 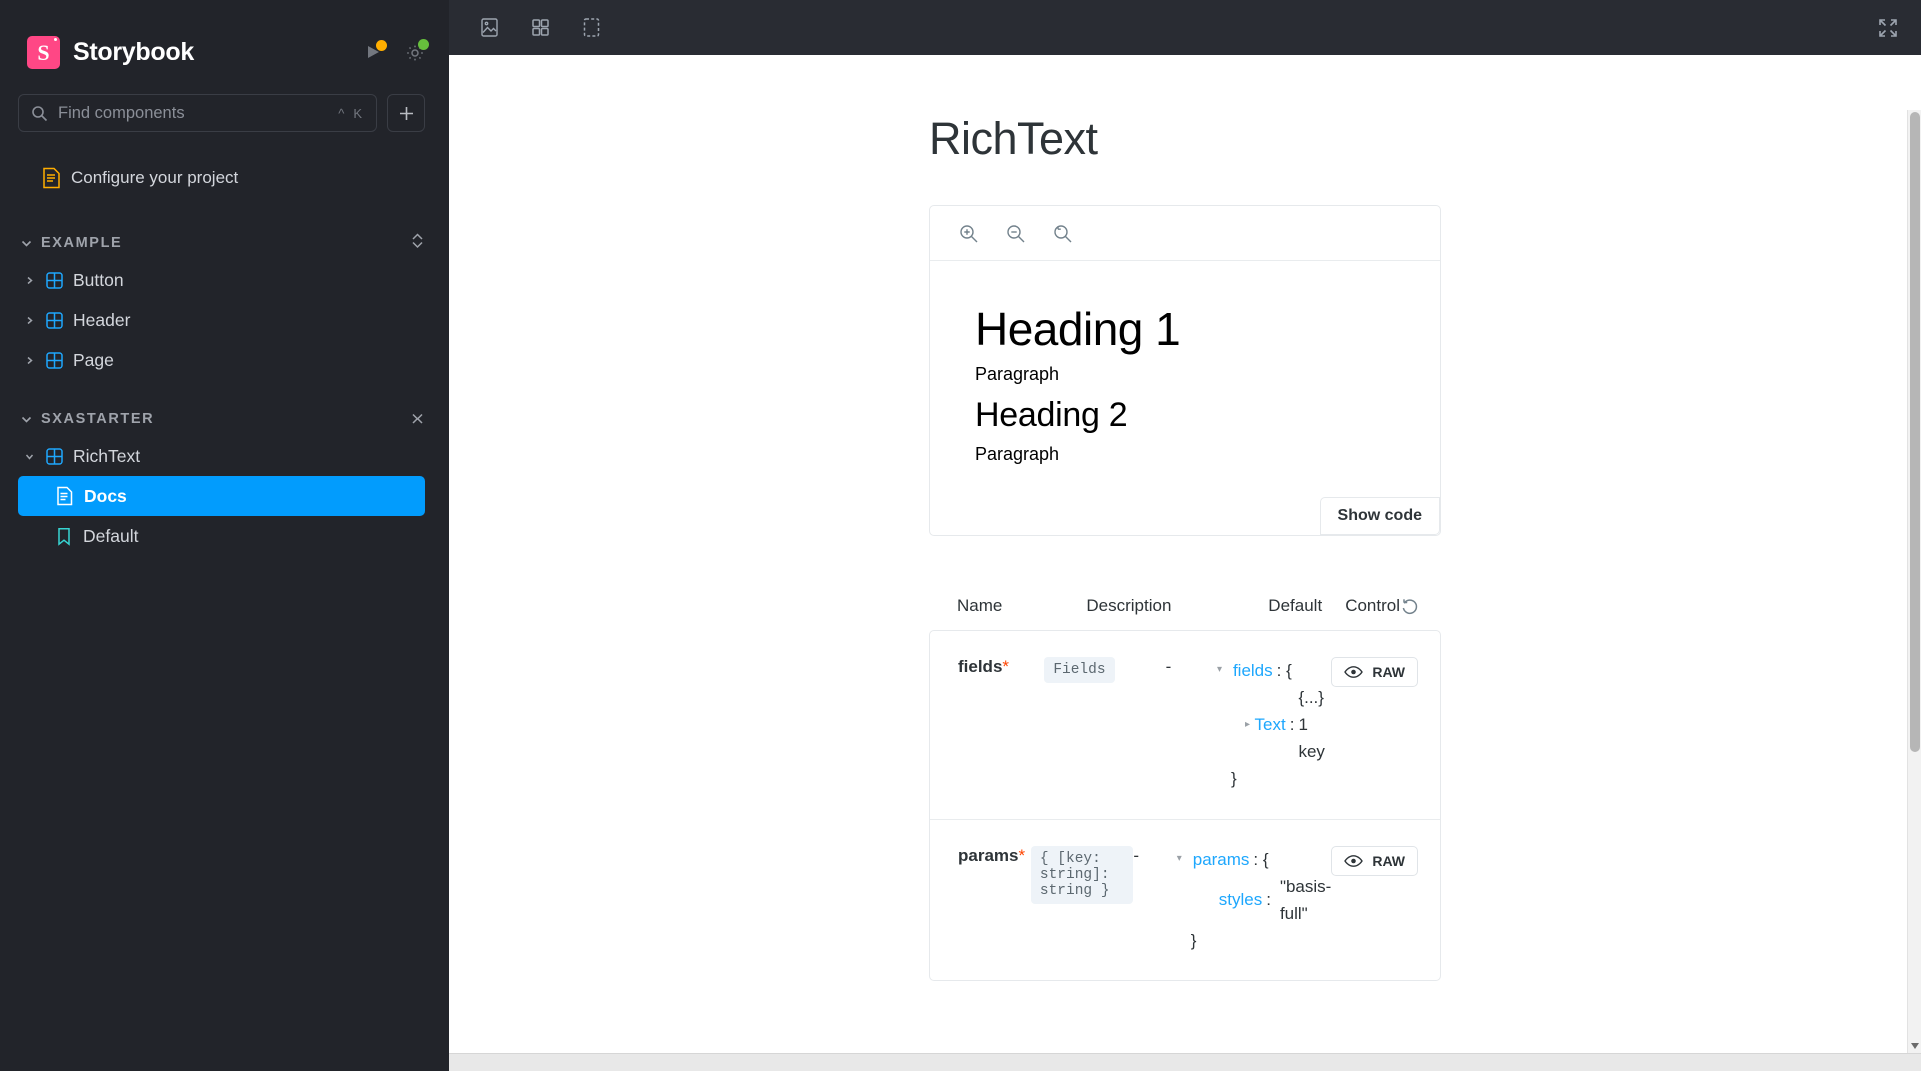 I want to click on background-icon, so click(x=489, y=27).